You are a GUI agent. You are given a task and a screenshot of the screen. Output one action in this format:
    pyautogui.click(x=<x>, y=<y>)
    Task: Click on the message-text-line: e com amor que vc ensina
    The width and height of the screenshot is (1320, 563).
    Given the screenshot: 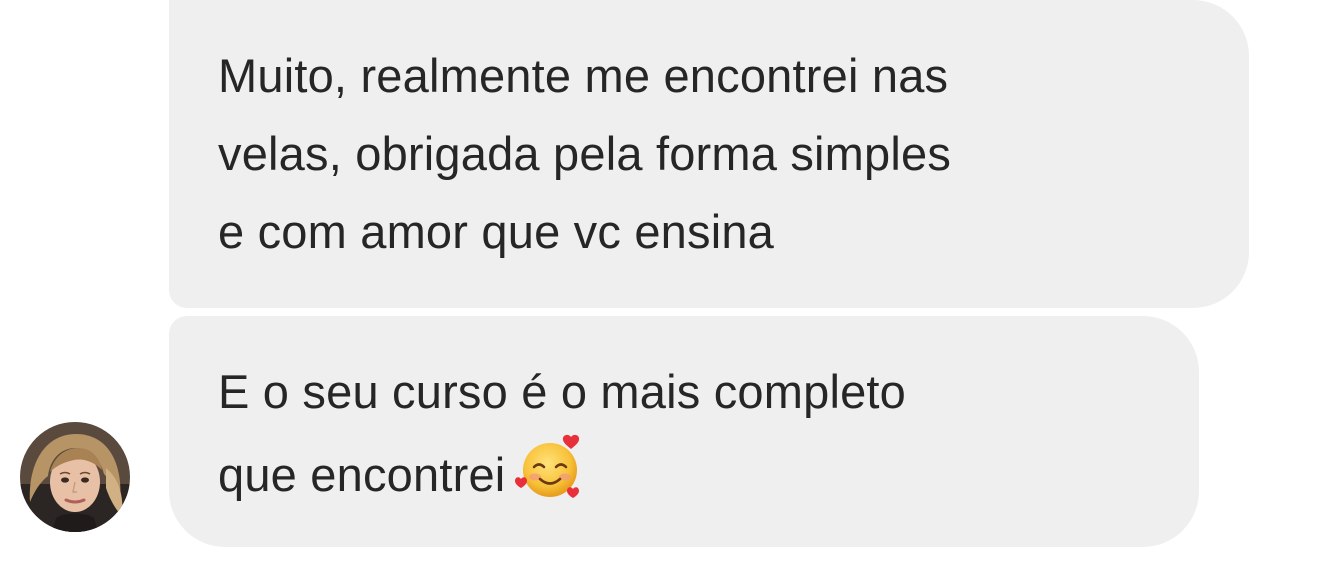 What is the action you would take?
    pyautogui.click(x=496, y=231)
    